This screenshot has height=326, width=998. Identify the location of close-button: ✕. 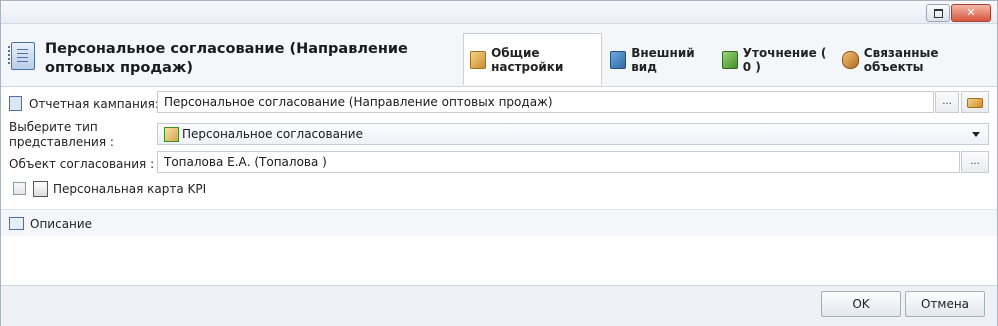
(971, 13).